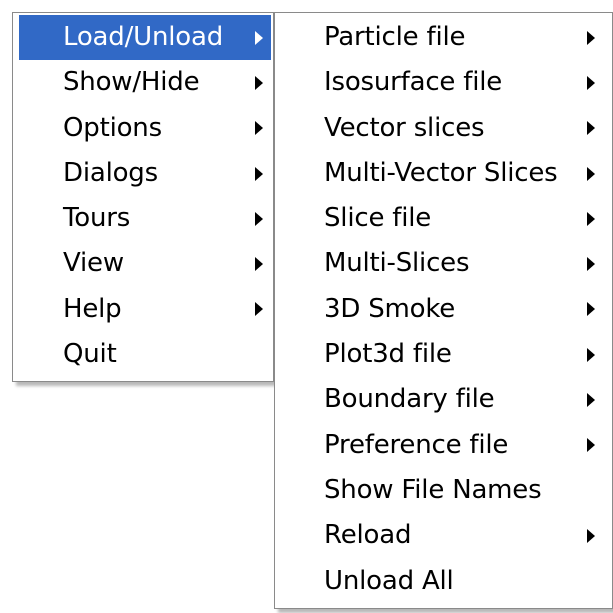 Image resolution: width=613 pixels, height=613 pixels. Describe the element at coordinates (409, 399) in the screenshot. I see `menu-item-label: Boundary file` at that location.